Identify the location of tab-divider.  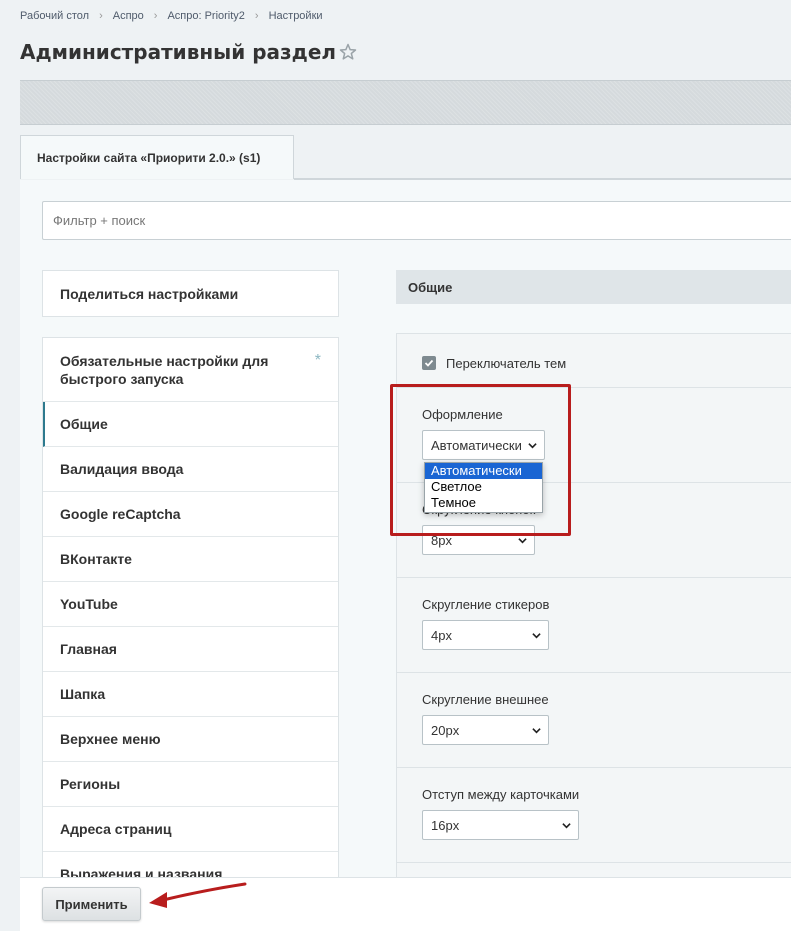
(542, 179).